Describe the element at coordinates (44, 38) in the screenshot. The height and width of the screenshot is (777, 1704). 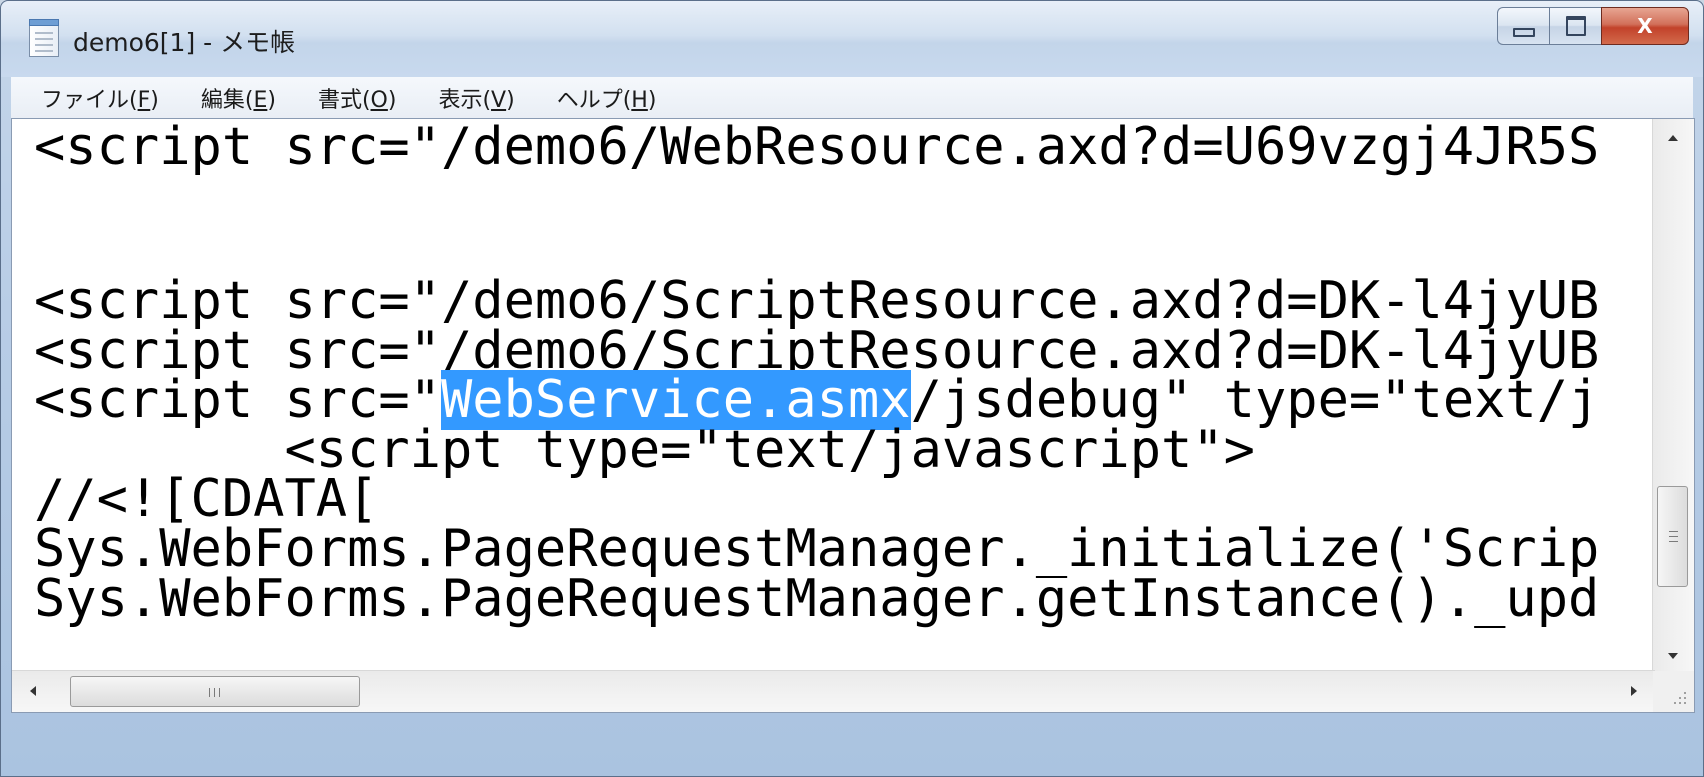
I see `notepad-icon` at that location.